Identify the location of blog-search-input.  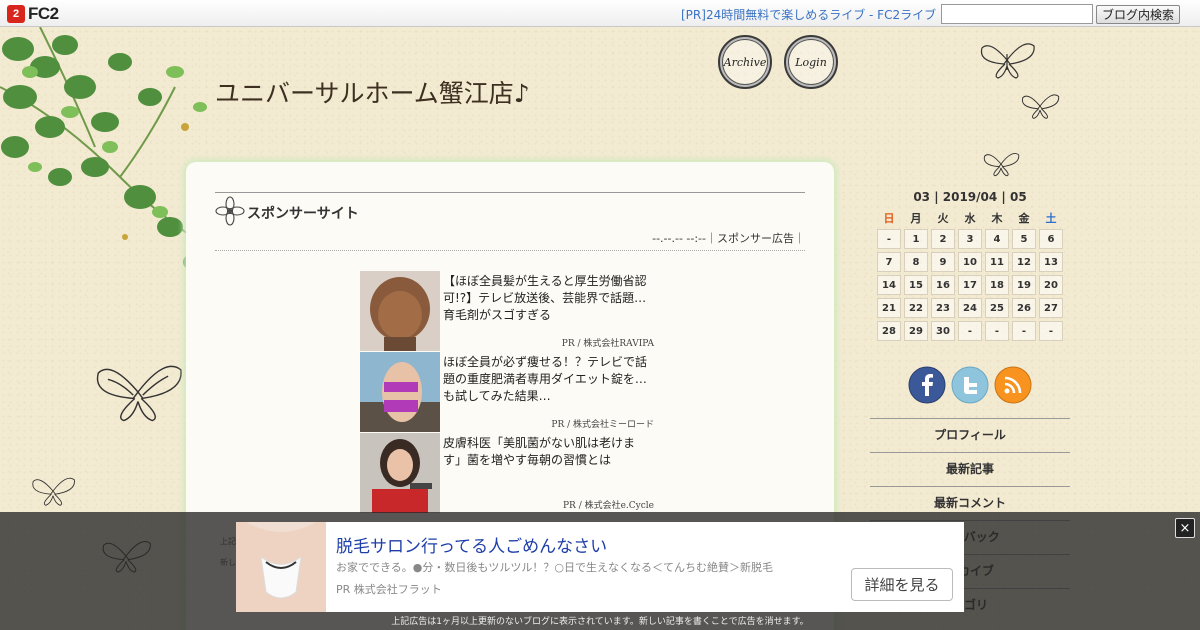
(1017, 14).